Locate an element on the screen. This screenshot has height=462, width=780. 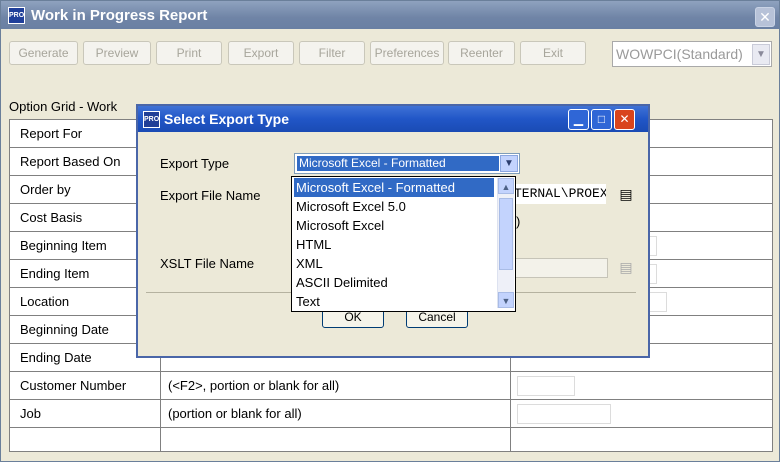
list-item: Text is located at coordinates (394, 301).